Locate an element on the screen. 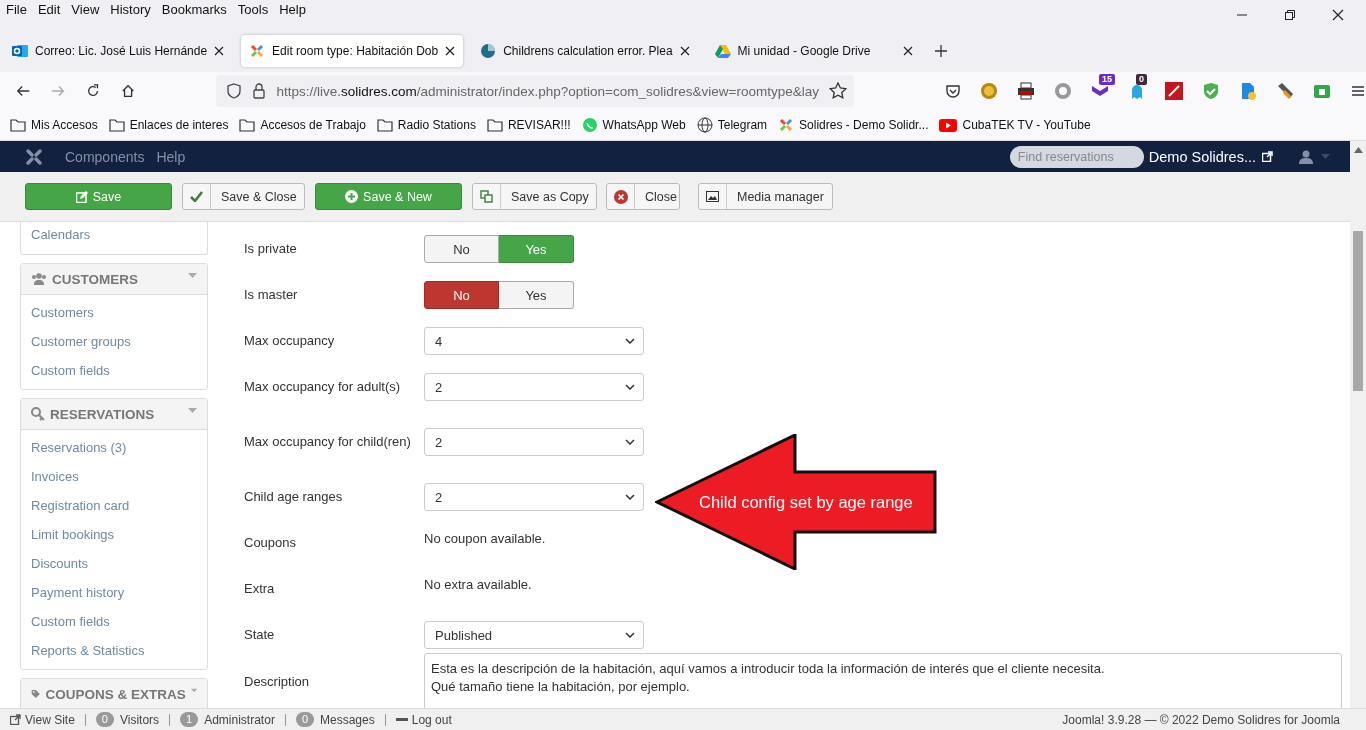 The width and height of the screenshot is (1366, 730). status-link: 1 Administrator is located at coordinates (227, 719).